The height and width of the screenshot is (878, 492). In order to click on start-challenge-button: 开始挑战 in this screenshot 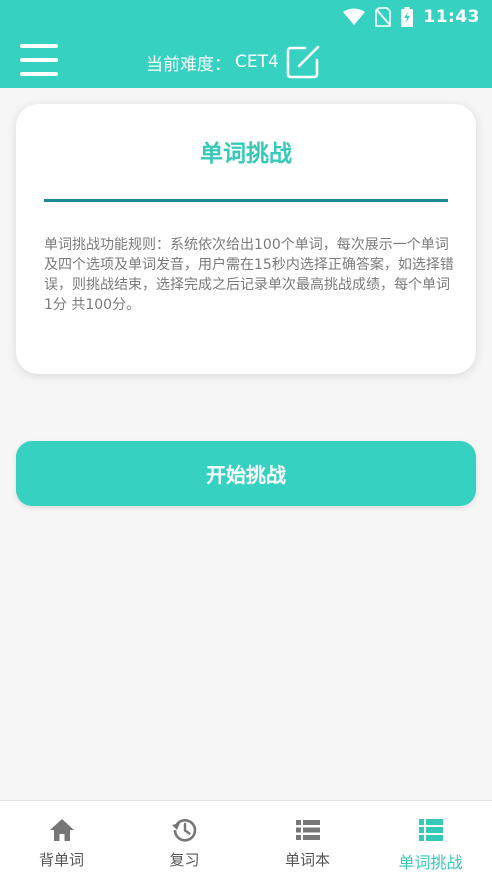, I will do `click(246, 473)`.